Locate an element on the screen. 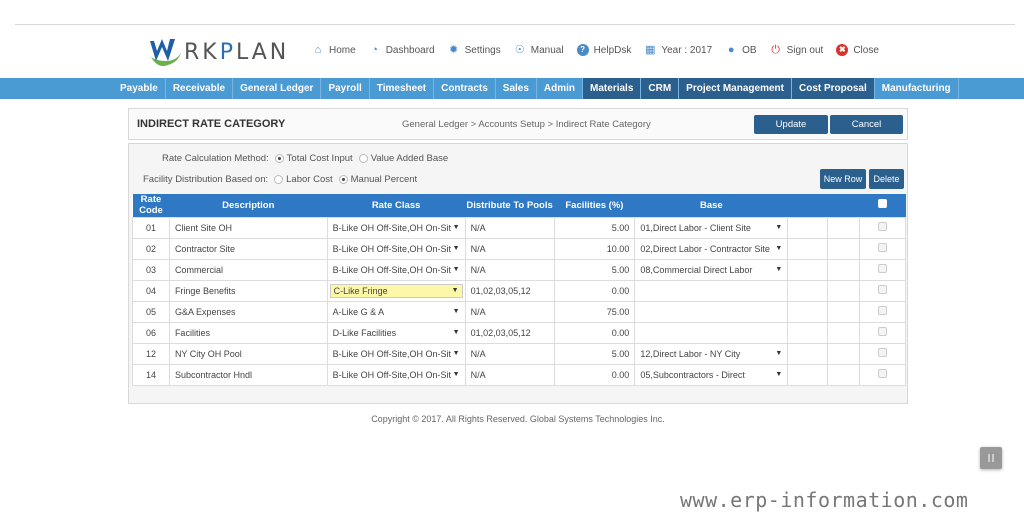 This screenshot has width=1024, height=512. cell-base: 01,Direct Labor - Client Site ▼ is located at coordinates (711, 227).